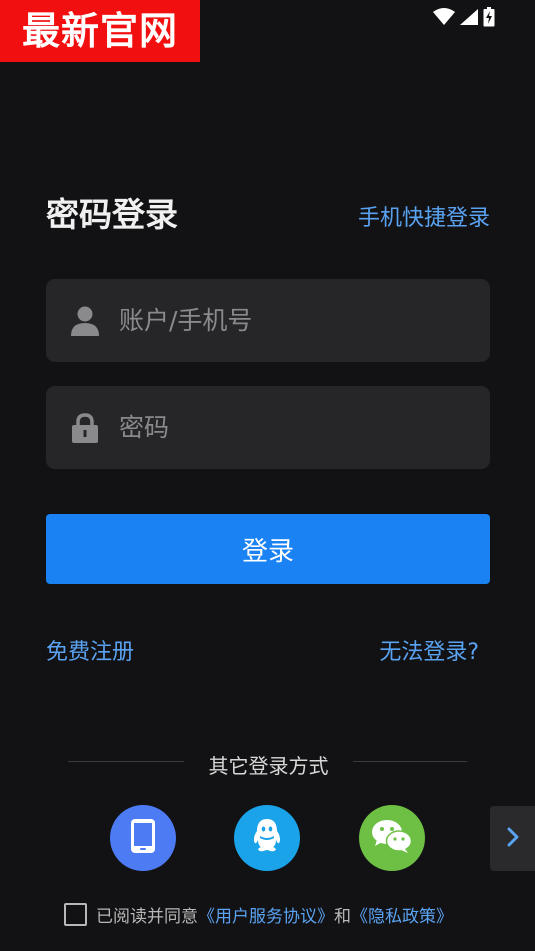  I want to click on agreement-and: 和, so click(342, 917).